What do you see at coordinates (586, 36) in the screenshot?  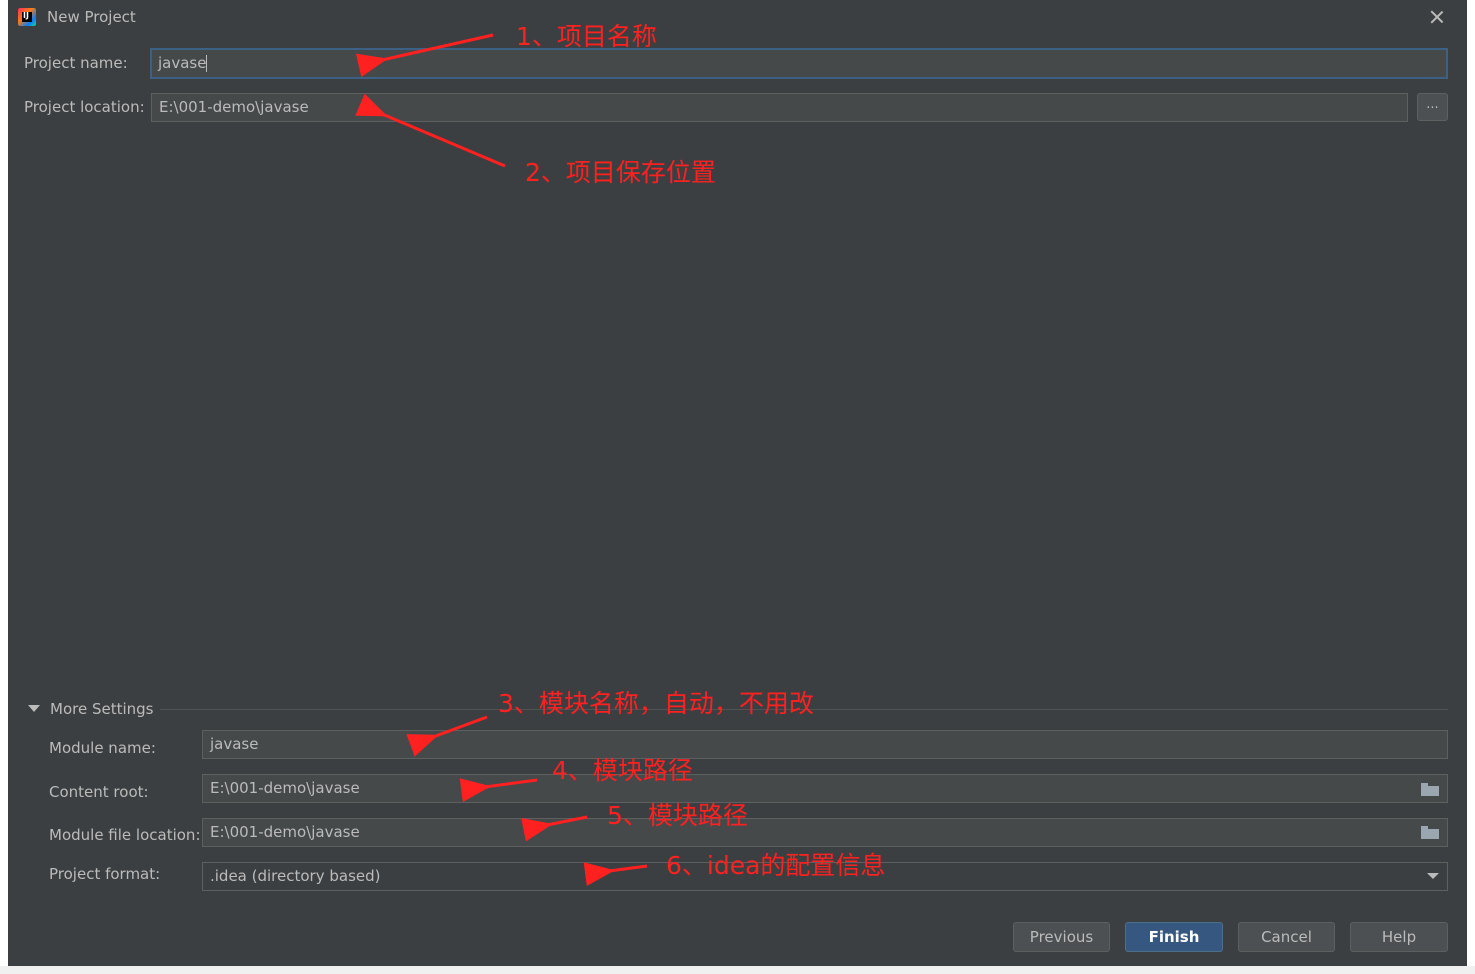 I see `annotation-project-name: 1、项目名称` at bounding box center [586, 36].